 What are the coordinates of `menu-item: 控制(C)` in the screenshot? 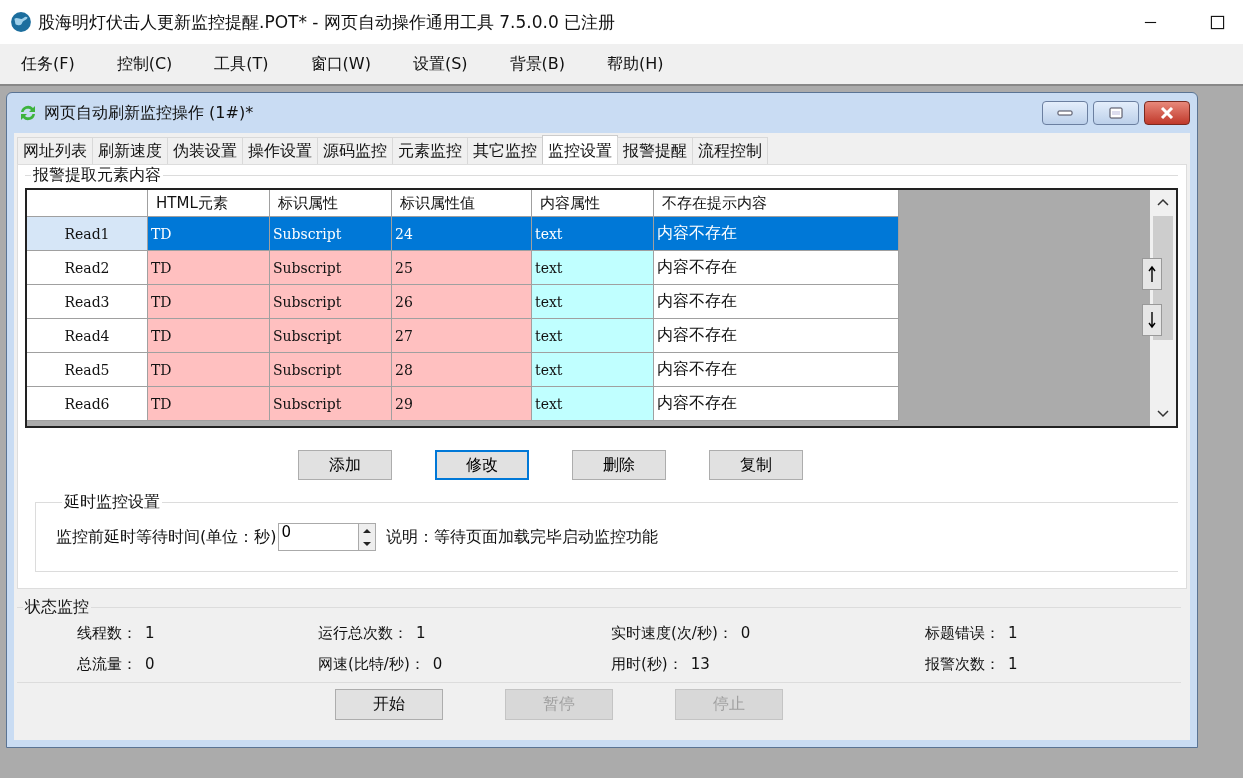 It's located at (144, 64).